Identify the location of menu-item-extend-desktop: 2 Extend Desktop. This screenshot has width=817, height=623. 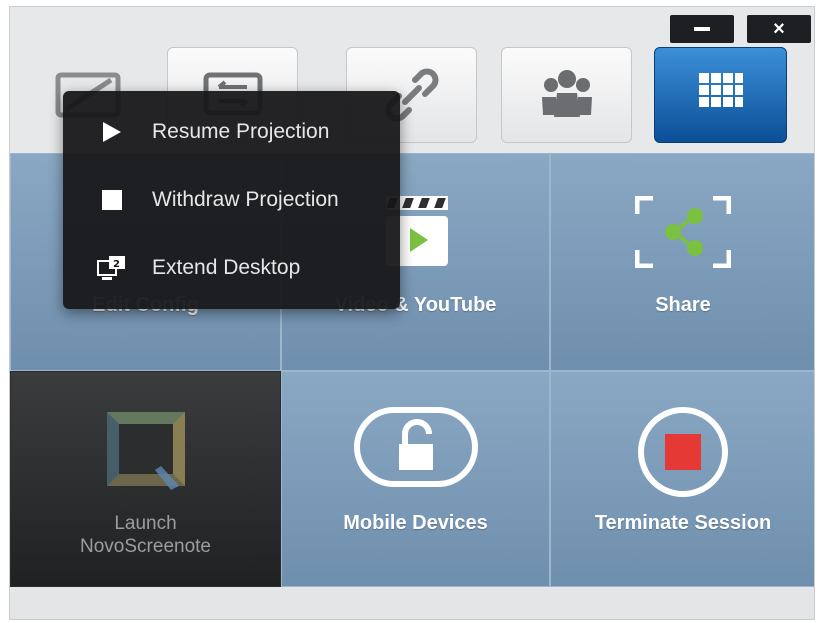
(231, 268).